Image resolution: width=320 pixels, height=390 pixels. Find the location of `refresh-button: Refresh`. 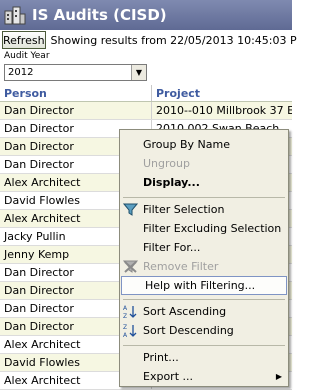

refresh-button: Refresh is located at coordinates (24, 40).